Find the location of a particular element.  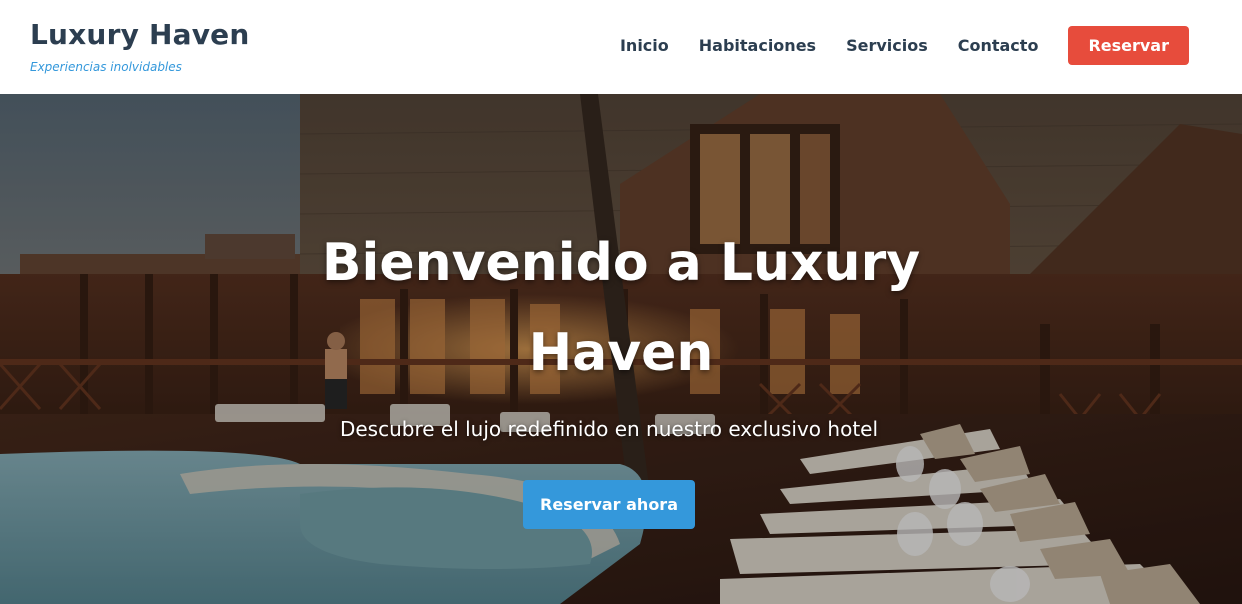

reservar-ahora-button: Reservar ahora is located at coordinates (609, 504).